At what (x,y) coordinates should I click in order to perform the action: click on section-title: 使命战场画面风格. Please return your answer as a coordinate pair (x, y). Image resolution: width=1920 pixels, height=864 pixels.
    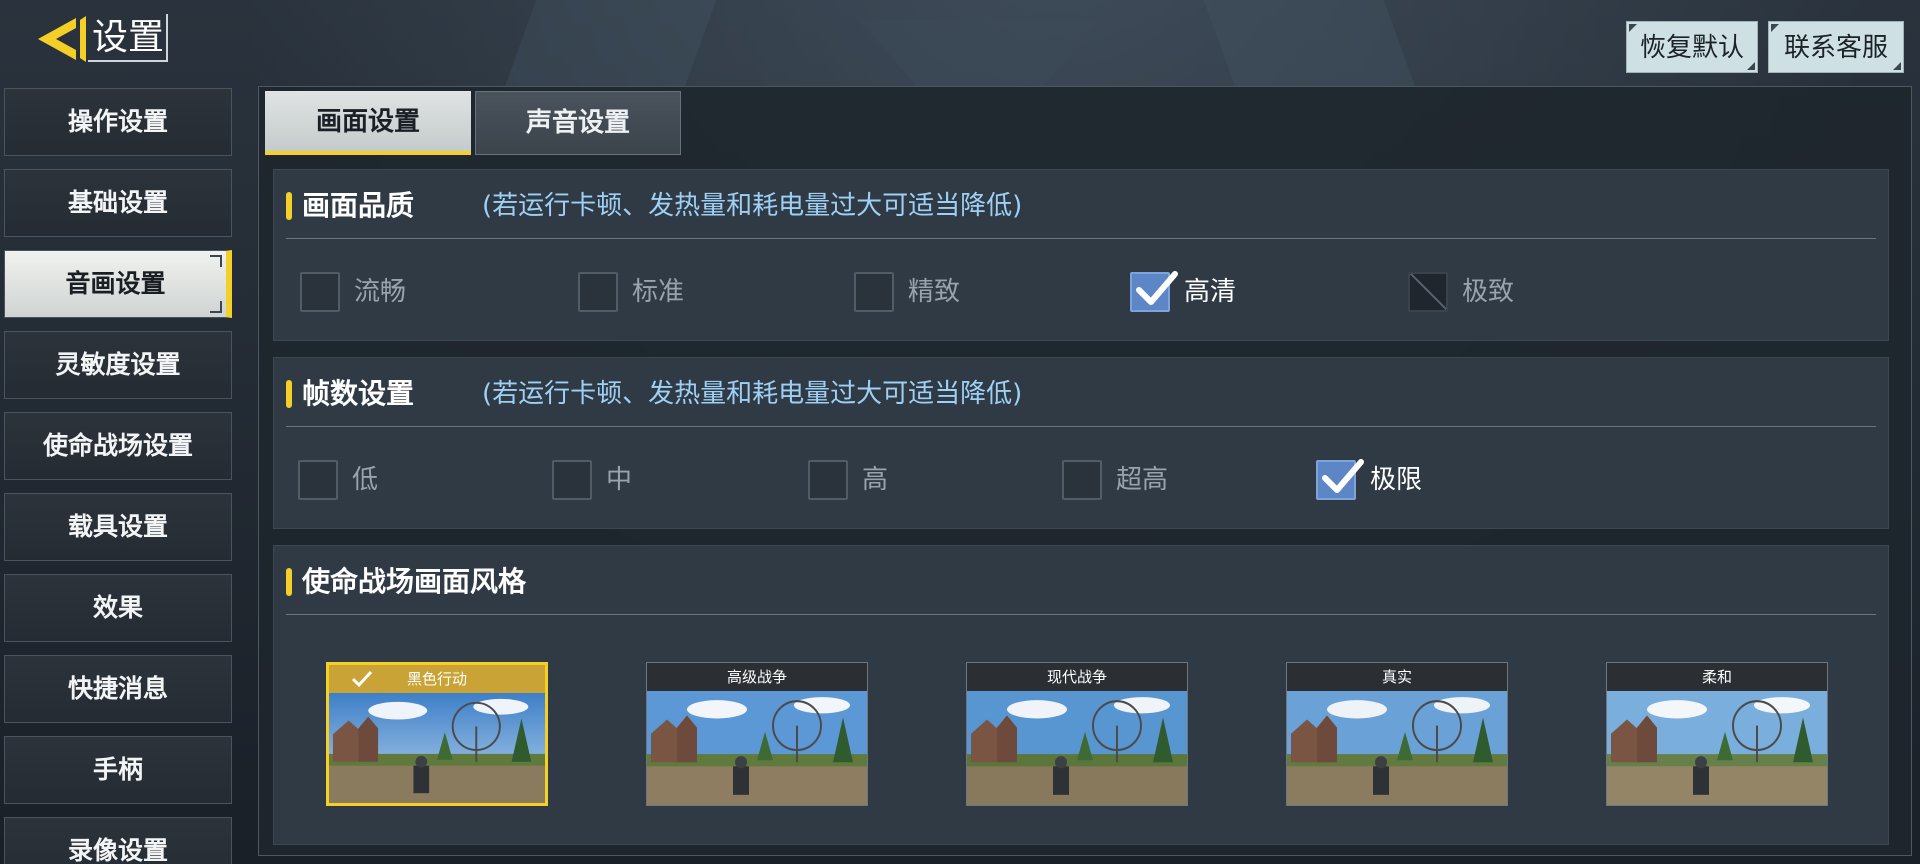
    Looking at the image, I should click on (414, 581).